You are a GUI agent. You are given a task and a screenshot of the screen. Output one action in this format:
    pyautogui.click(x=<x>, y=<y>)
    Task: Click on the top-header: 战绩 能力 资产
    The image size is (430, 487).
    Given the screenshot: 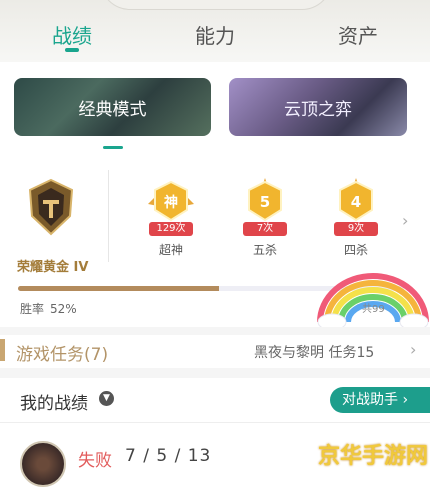 What is the action you would take?
    pyautogui.click(x=215, y=31)
    